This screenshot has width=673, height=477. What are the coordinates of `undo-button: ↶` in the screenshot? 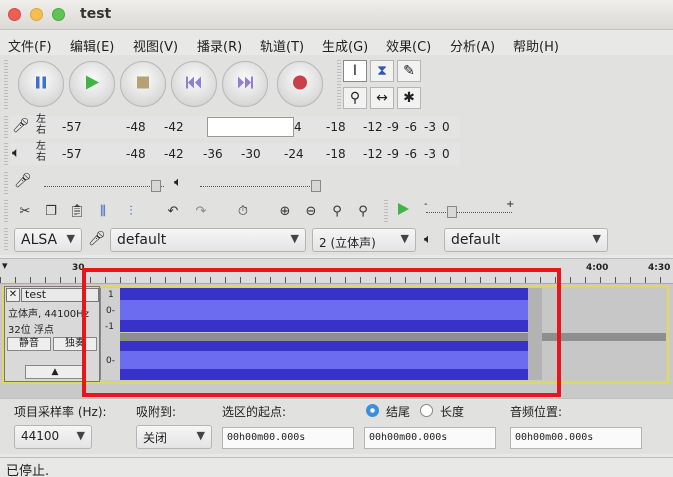 It's located at (173, 211).